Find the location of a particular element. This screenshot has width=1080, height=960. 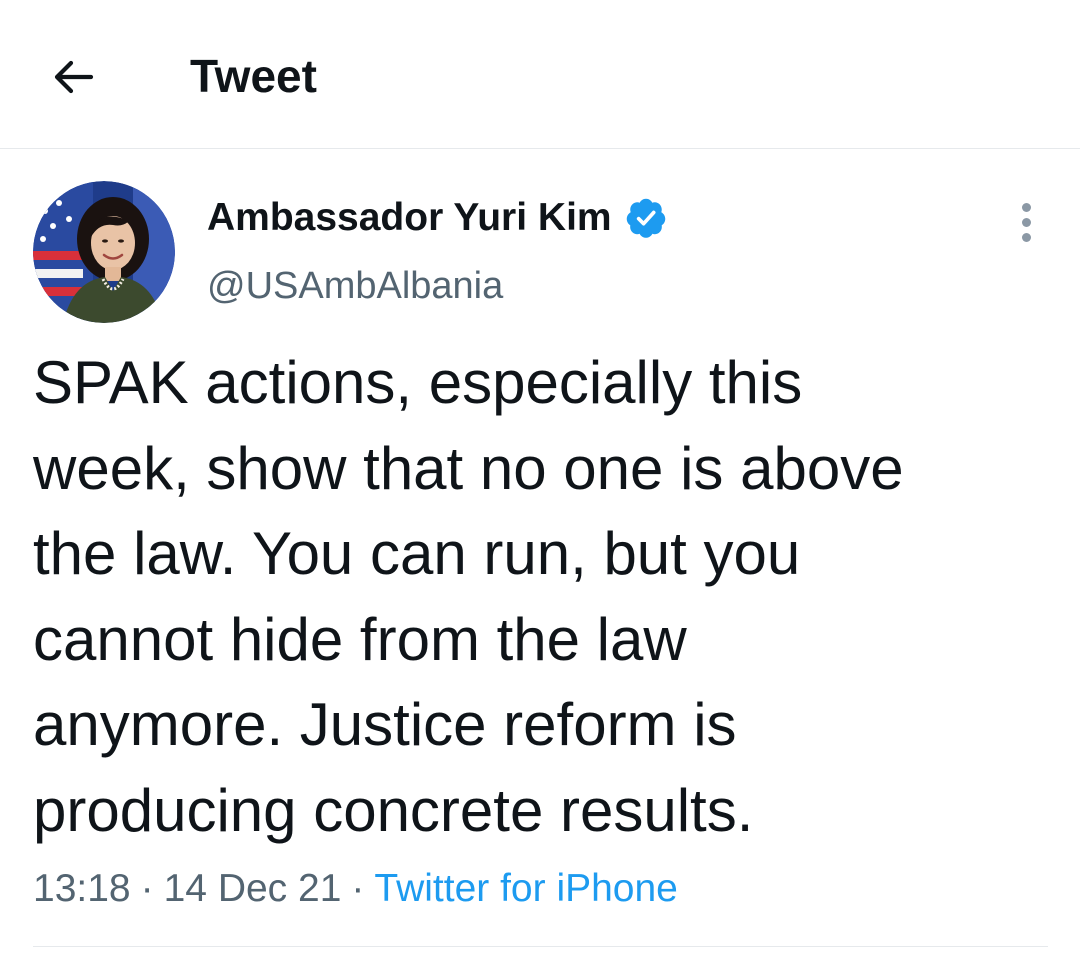

verified-badge-icon is located at coordinates (646, 218).